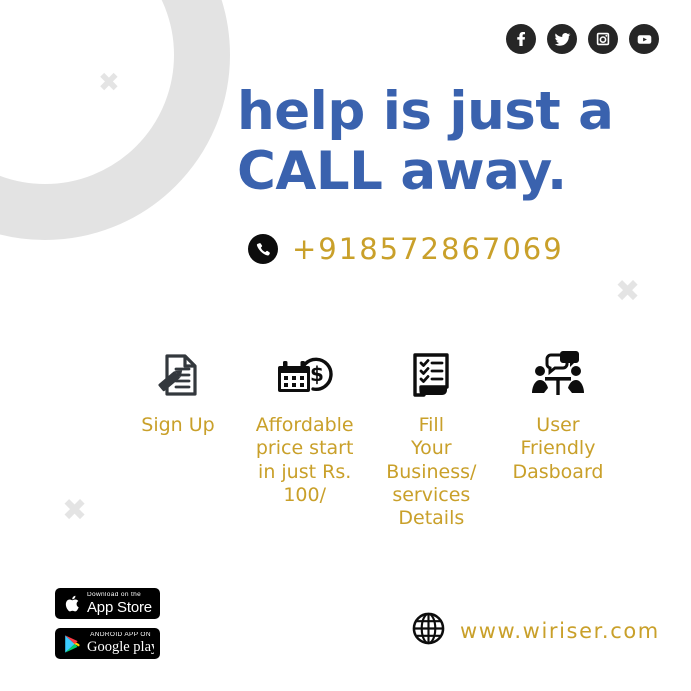  I want to click on google-play-badge: ANDROID APP ON Google play, so click(107, 643).